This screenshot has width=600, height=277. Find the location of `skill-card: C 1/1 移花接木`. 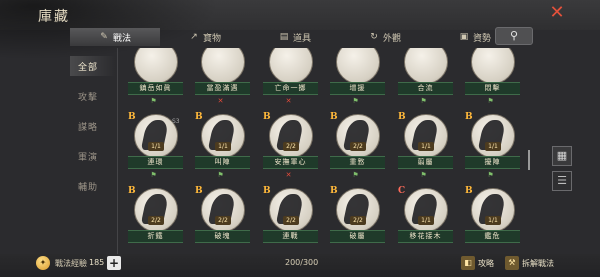

skill-card: C 1/1 移花接木 is located at coordinates (425, 220).